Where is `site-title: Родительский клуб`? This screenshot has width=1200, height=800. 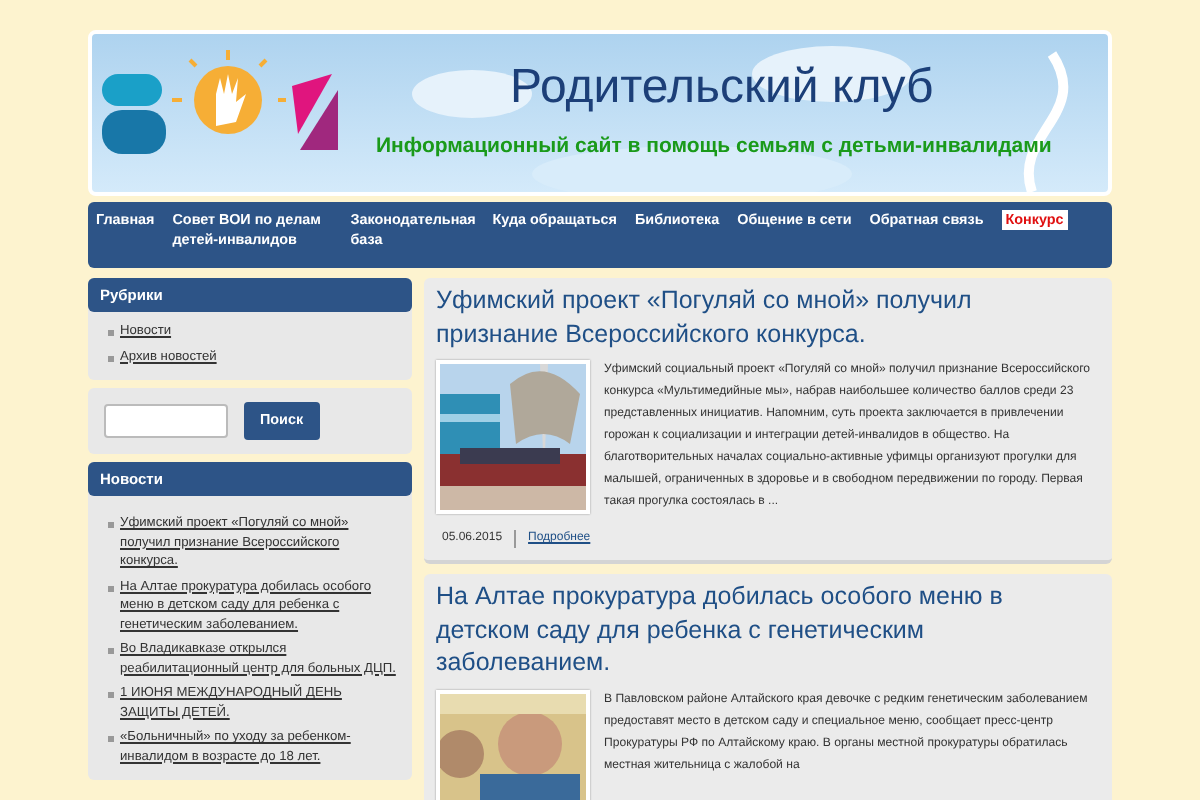 site-title: Родительский клуб is located at coordinates (722, 88).